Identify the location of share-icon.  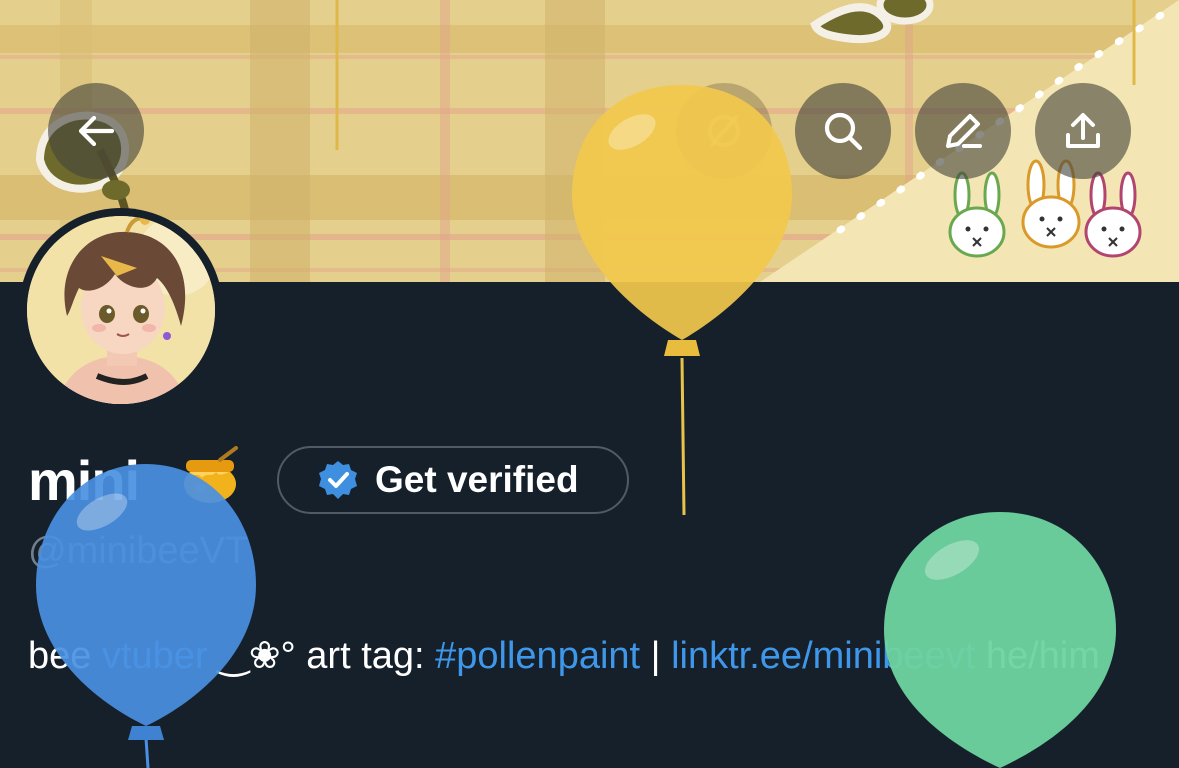
(1083, 130).